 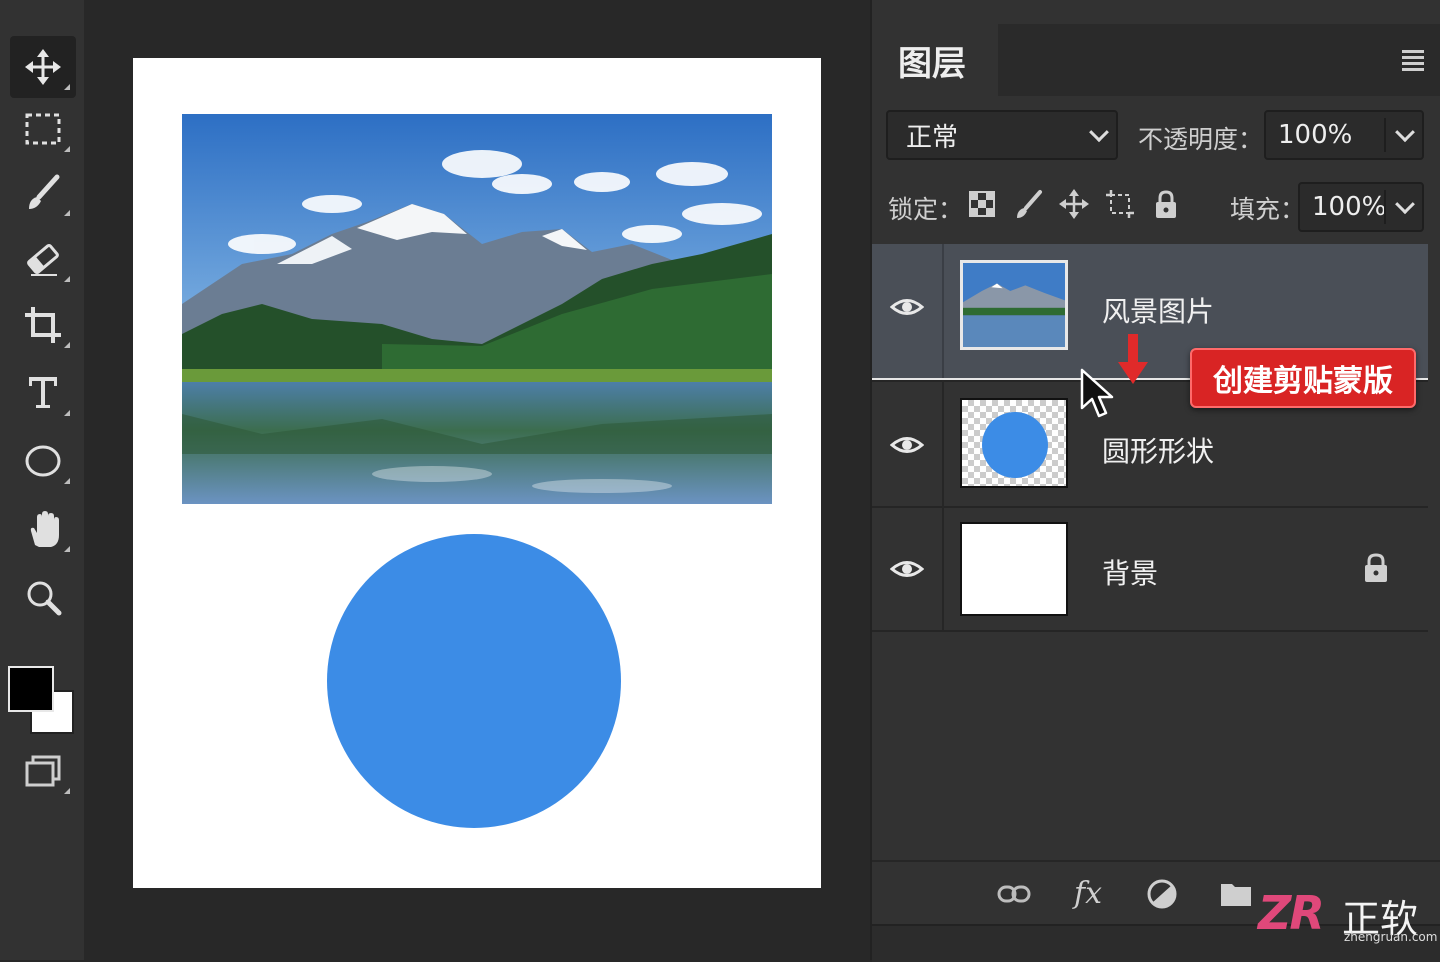 What do you see at coordinates (932, 137) in the screenshot?
I see `blend-mode-value: 正常` at bounding box center [932, 137].